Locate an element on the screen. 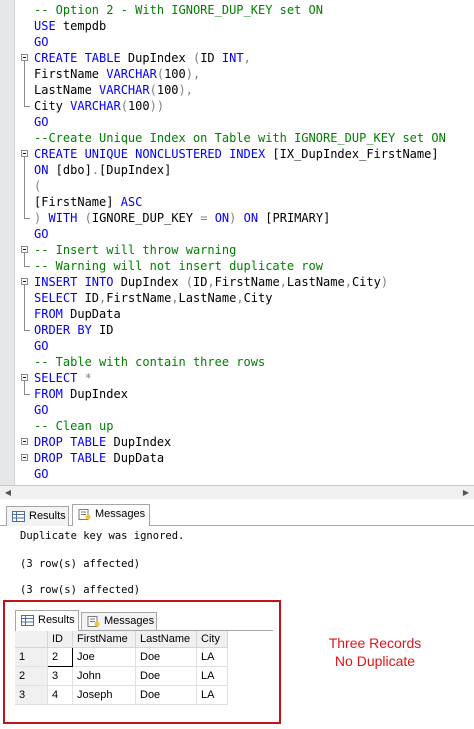  row-number: 3 is located at coordinates (31, 695).